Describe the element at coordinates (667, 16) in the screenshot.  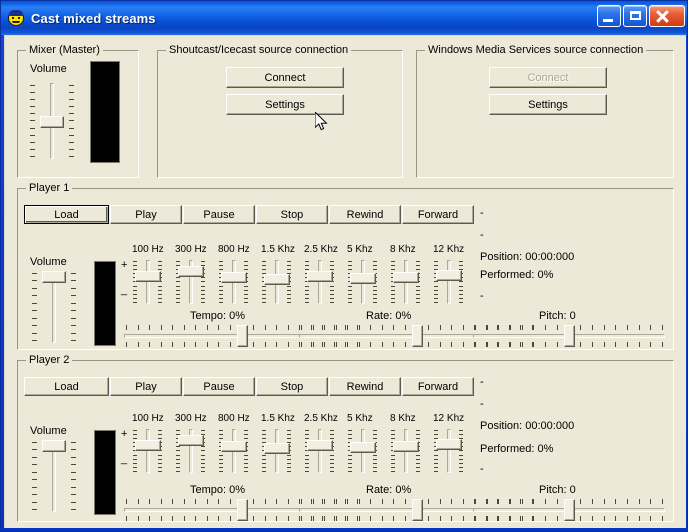
I see `close-button` at that location.